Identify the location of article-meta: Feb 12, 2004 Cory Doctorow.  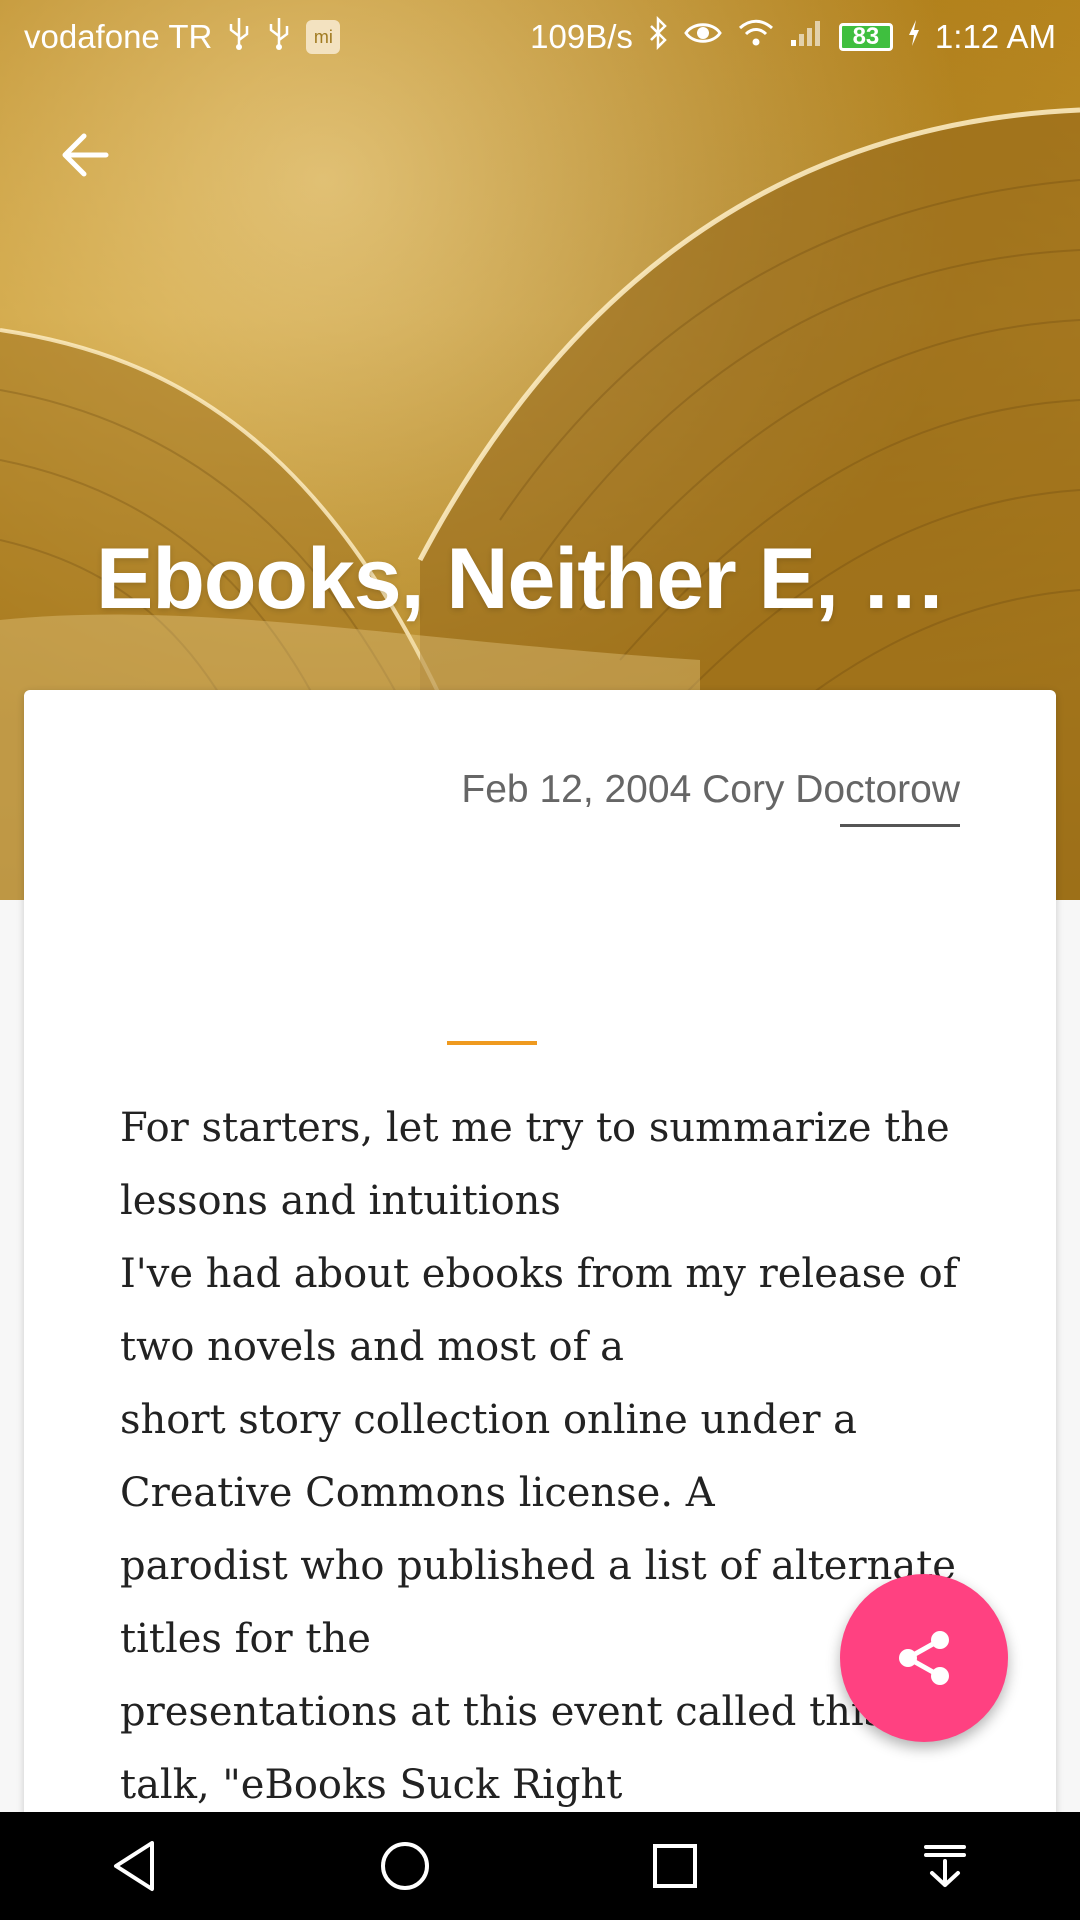
(710, 789).